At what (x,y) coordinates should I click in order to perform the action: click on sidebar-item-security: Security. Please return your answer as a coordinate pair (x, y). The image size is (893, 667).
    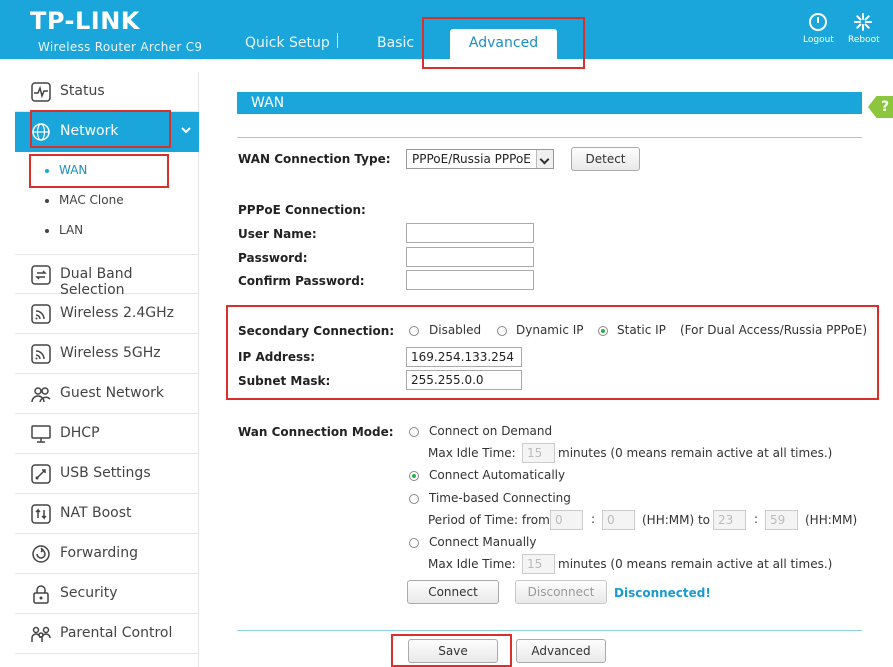
    Looking at the image, I should click on (107, 594).